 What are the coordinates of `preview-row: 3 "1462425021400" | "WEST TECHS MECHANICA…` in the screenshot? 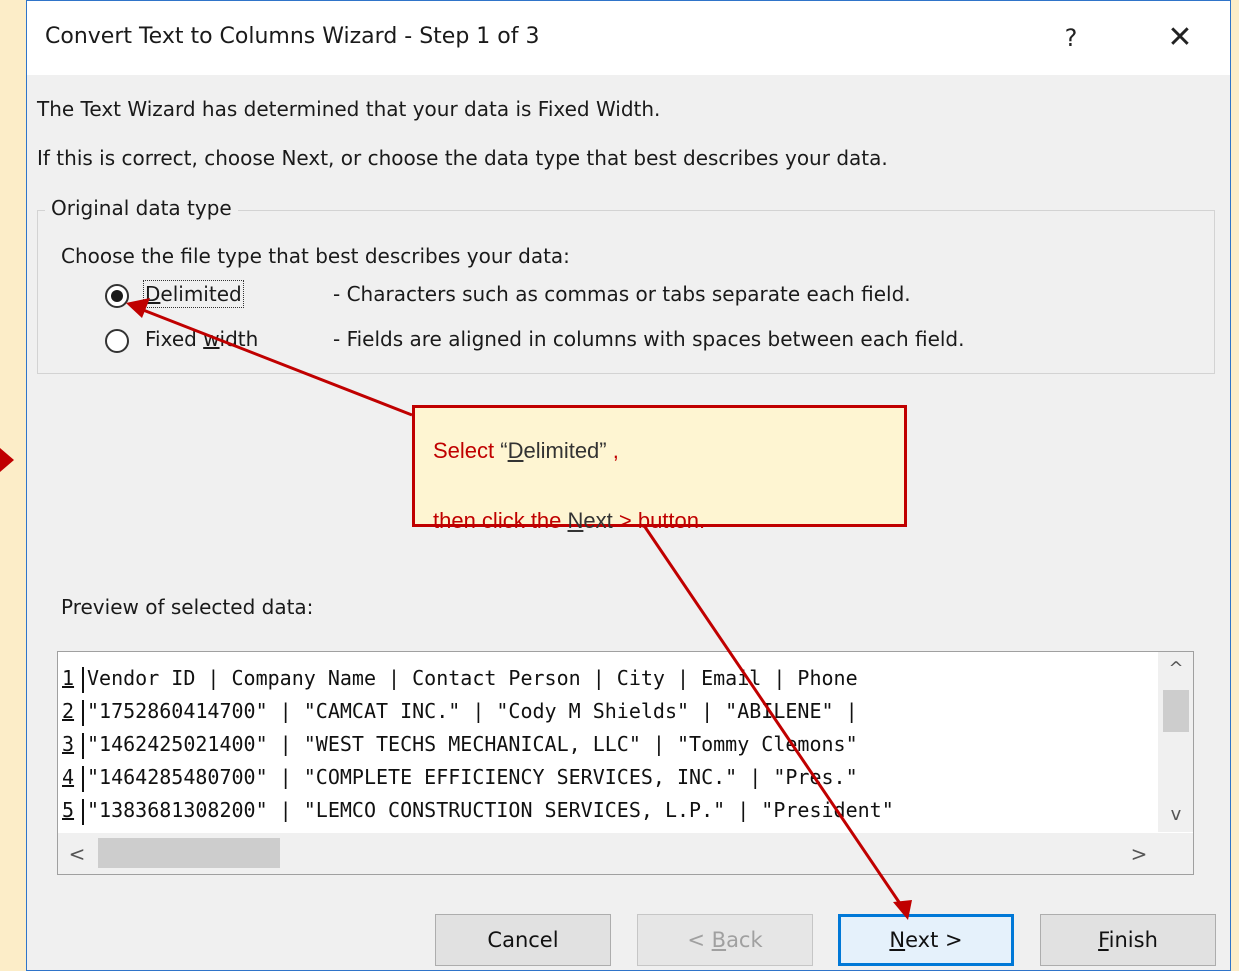 It's located at (606, 744).